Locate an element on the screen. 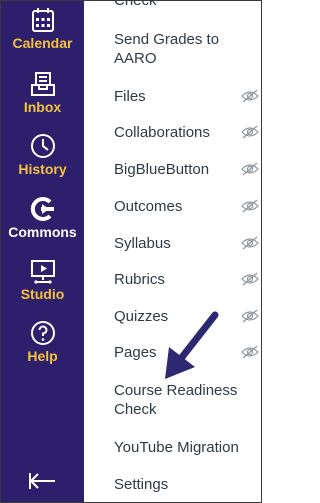 The height and width of the screenshot is (503, 320). course-nav-item-syllabus: Syllabus is located at coordinates (184, 243).